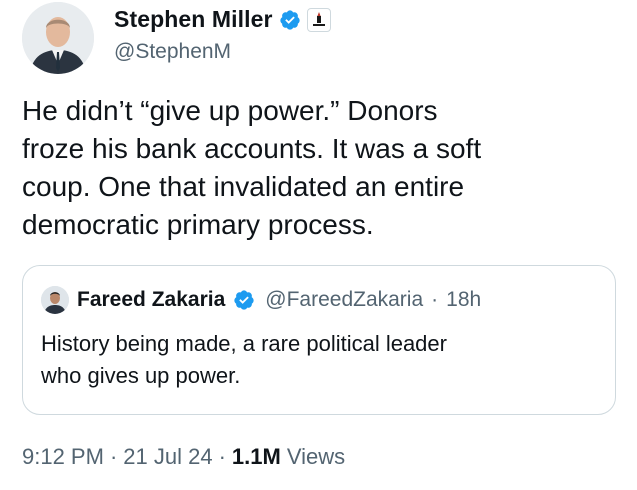 The image size is (637, 490). What do you see at coordinates (463, 300) in the screenshot?
I see `quoted-timestamp: 18h` at bounding box center [463, 300].